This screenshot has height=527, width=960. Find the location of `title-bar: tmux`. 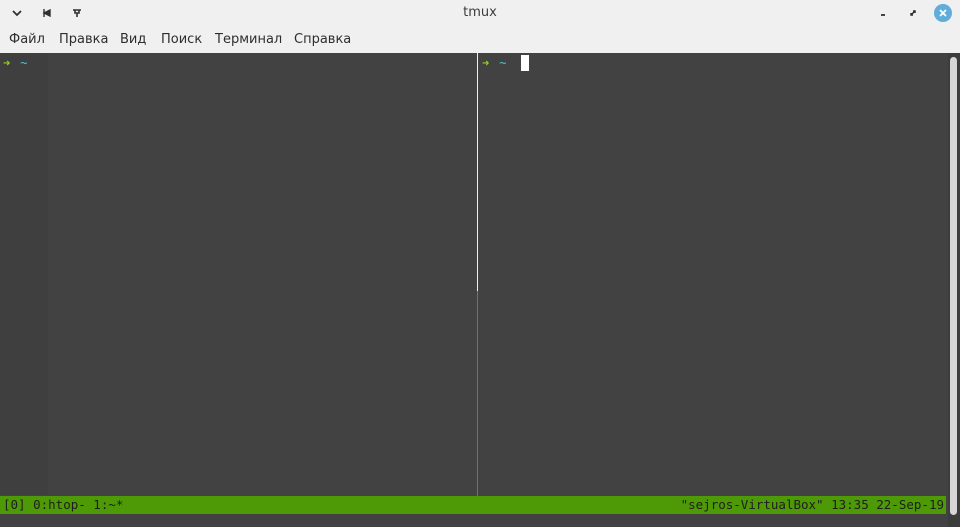

title-bar: tmux is located at coordinates (480, 14).